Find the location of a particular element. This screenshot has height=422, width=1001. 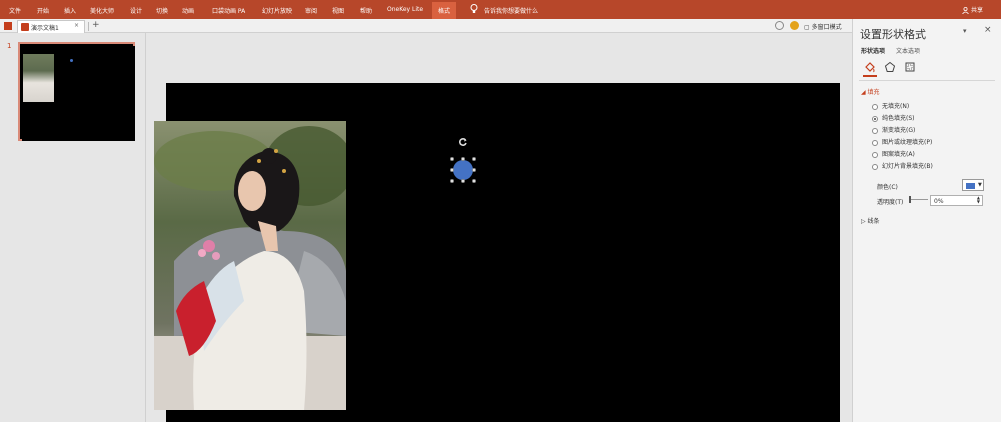

fill-color-dropdown: ▼ is located at coordinates (973, 185).